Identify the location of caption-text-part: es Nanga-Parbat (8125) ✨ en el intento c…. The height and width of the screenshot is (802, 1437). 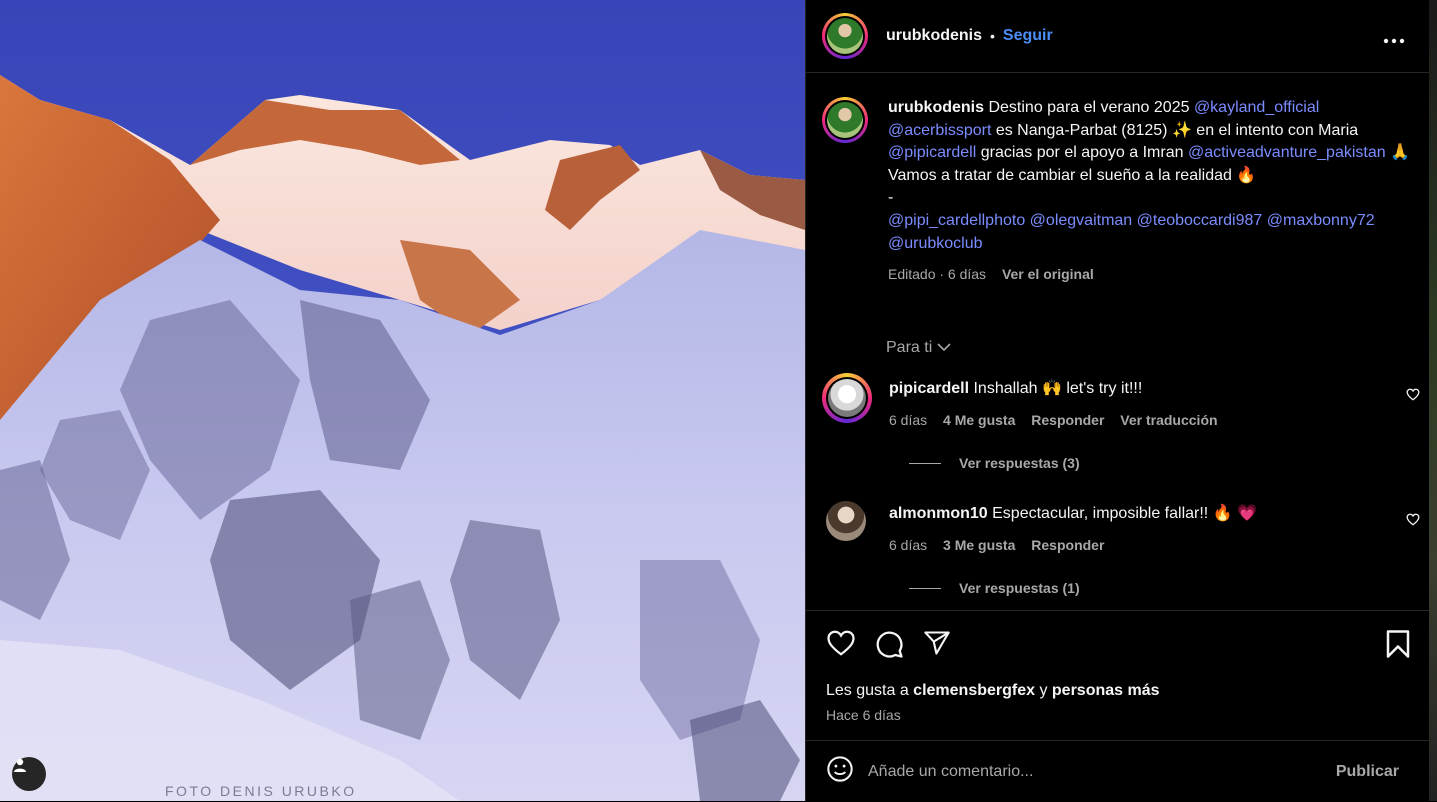
(1175, 130).